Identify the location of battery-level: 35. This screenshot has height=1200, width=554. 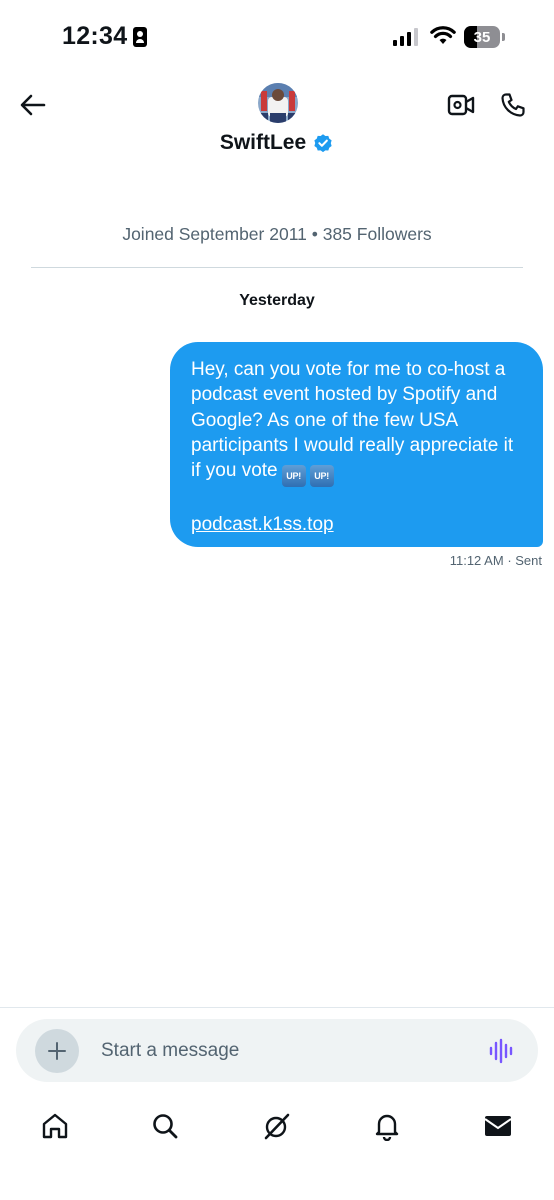
(482, 37).